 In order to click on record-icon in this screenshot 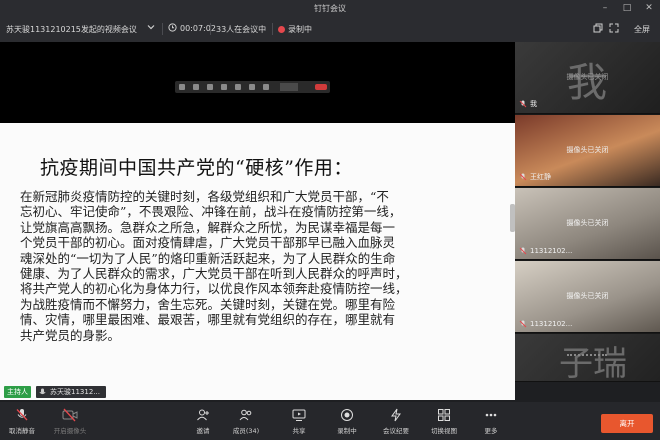, I will do `click(347, 415)`.